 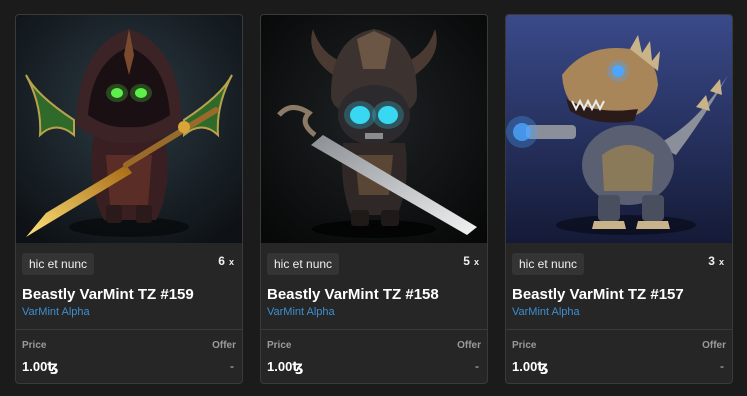 I want to click on nft-title: Beastly VarMint TZ #159, so click(x=108, y=294).